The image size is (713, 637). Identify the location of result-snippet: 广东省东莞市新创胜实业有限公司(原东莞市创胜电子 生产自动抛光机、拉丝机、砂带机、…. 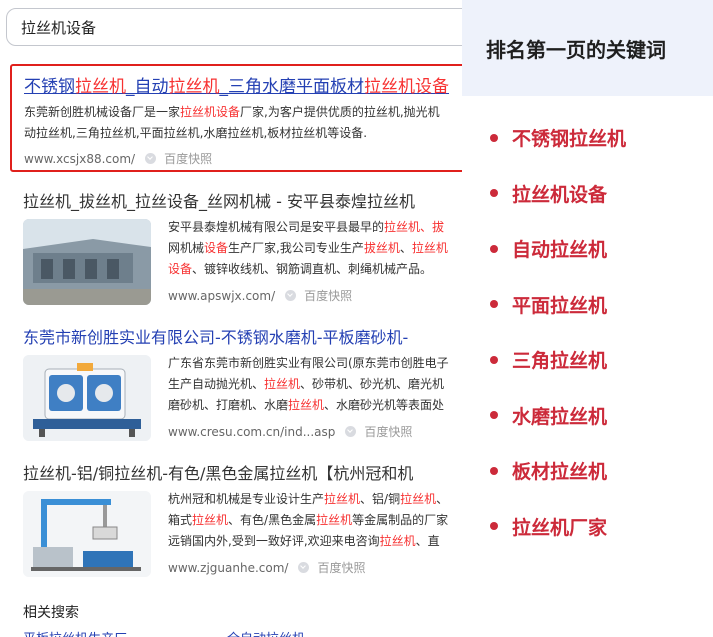
(315, 384).